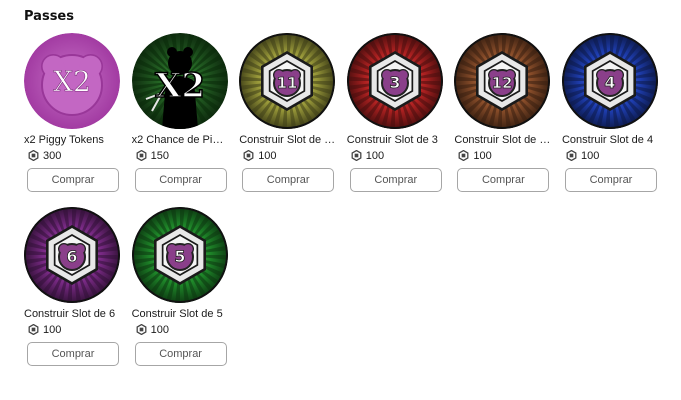 This screenshot has width=681, height=400. What do you see at coordinates (72, 314) in the screenshot?
I see `pass-name: Construir Slot de 6` at bounding box center [72, 314].